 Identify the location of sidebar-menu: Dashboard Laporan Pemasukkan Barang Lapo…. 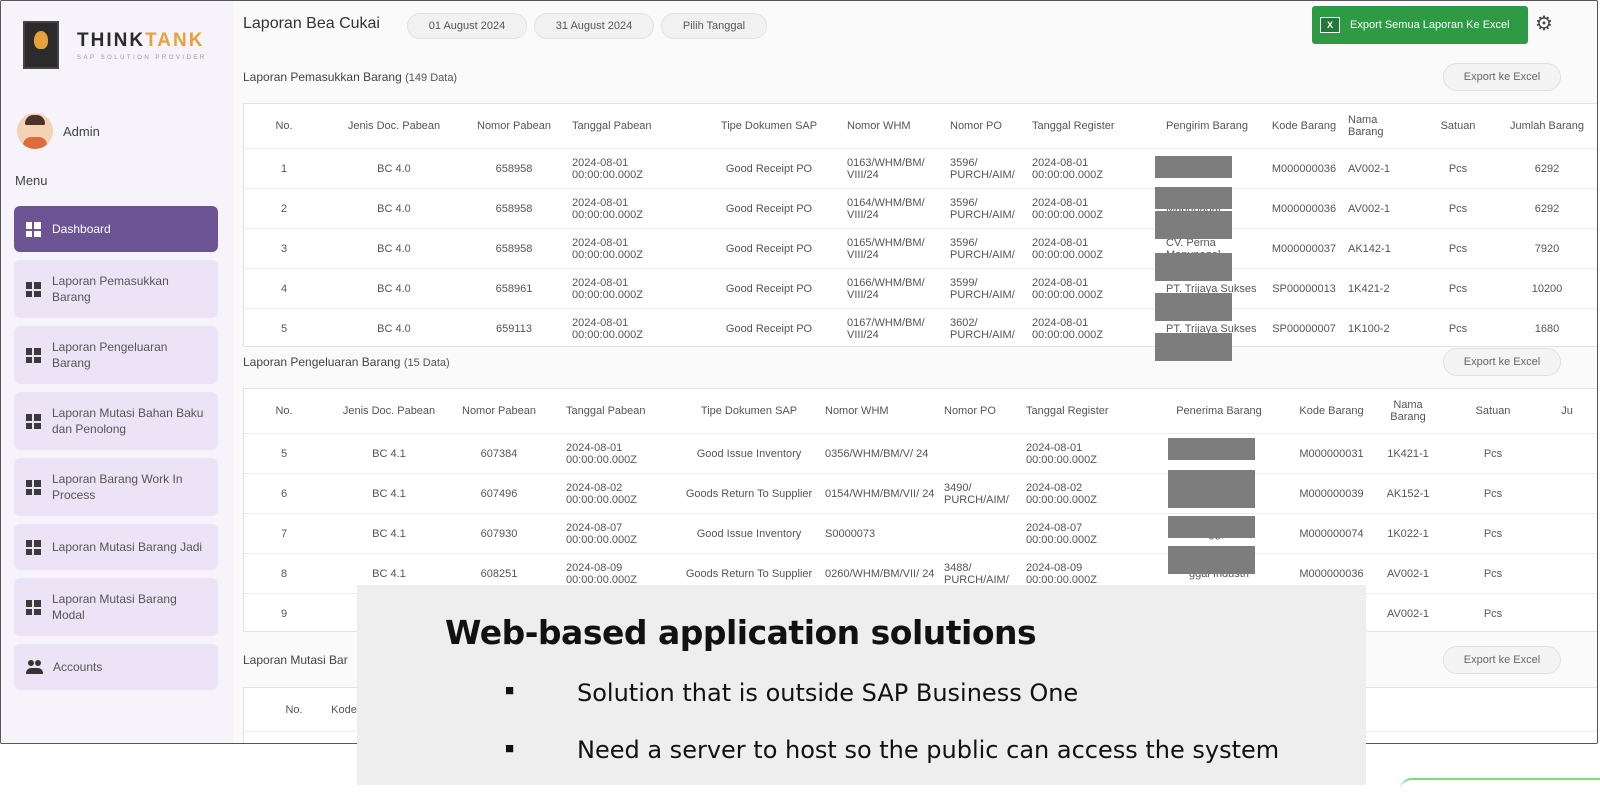
(116, 452).